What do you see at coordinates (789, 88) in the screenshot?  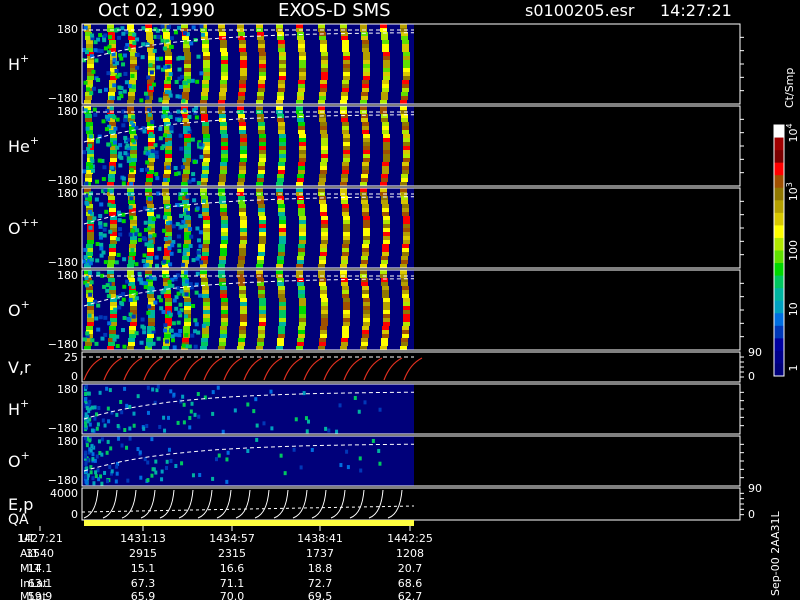 I see `colorbar-unit: Ct/Smp` at bounding box center [789, 88].